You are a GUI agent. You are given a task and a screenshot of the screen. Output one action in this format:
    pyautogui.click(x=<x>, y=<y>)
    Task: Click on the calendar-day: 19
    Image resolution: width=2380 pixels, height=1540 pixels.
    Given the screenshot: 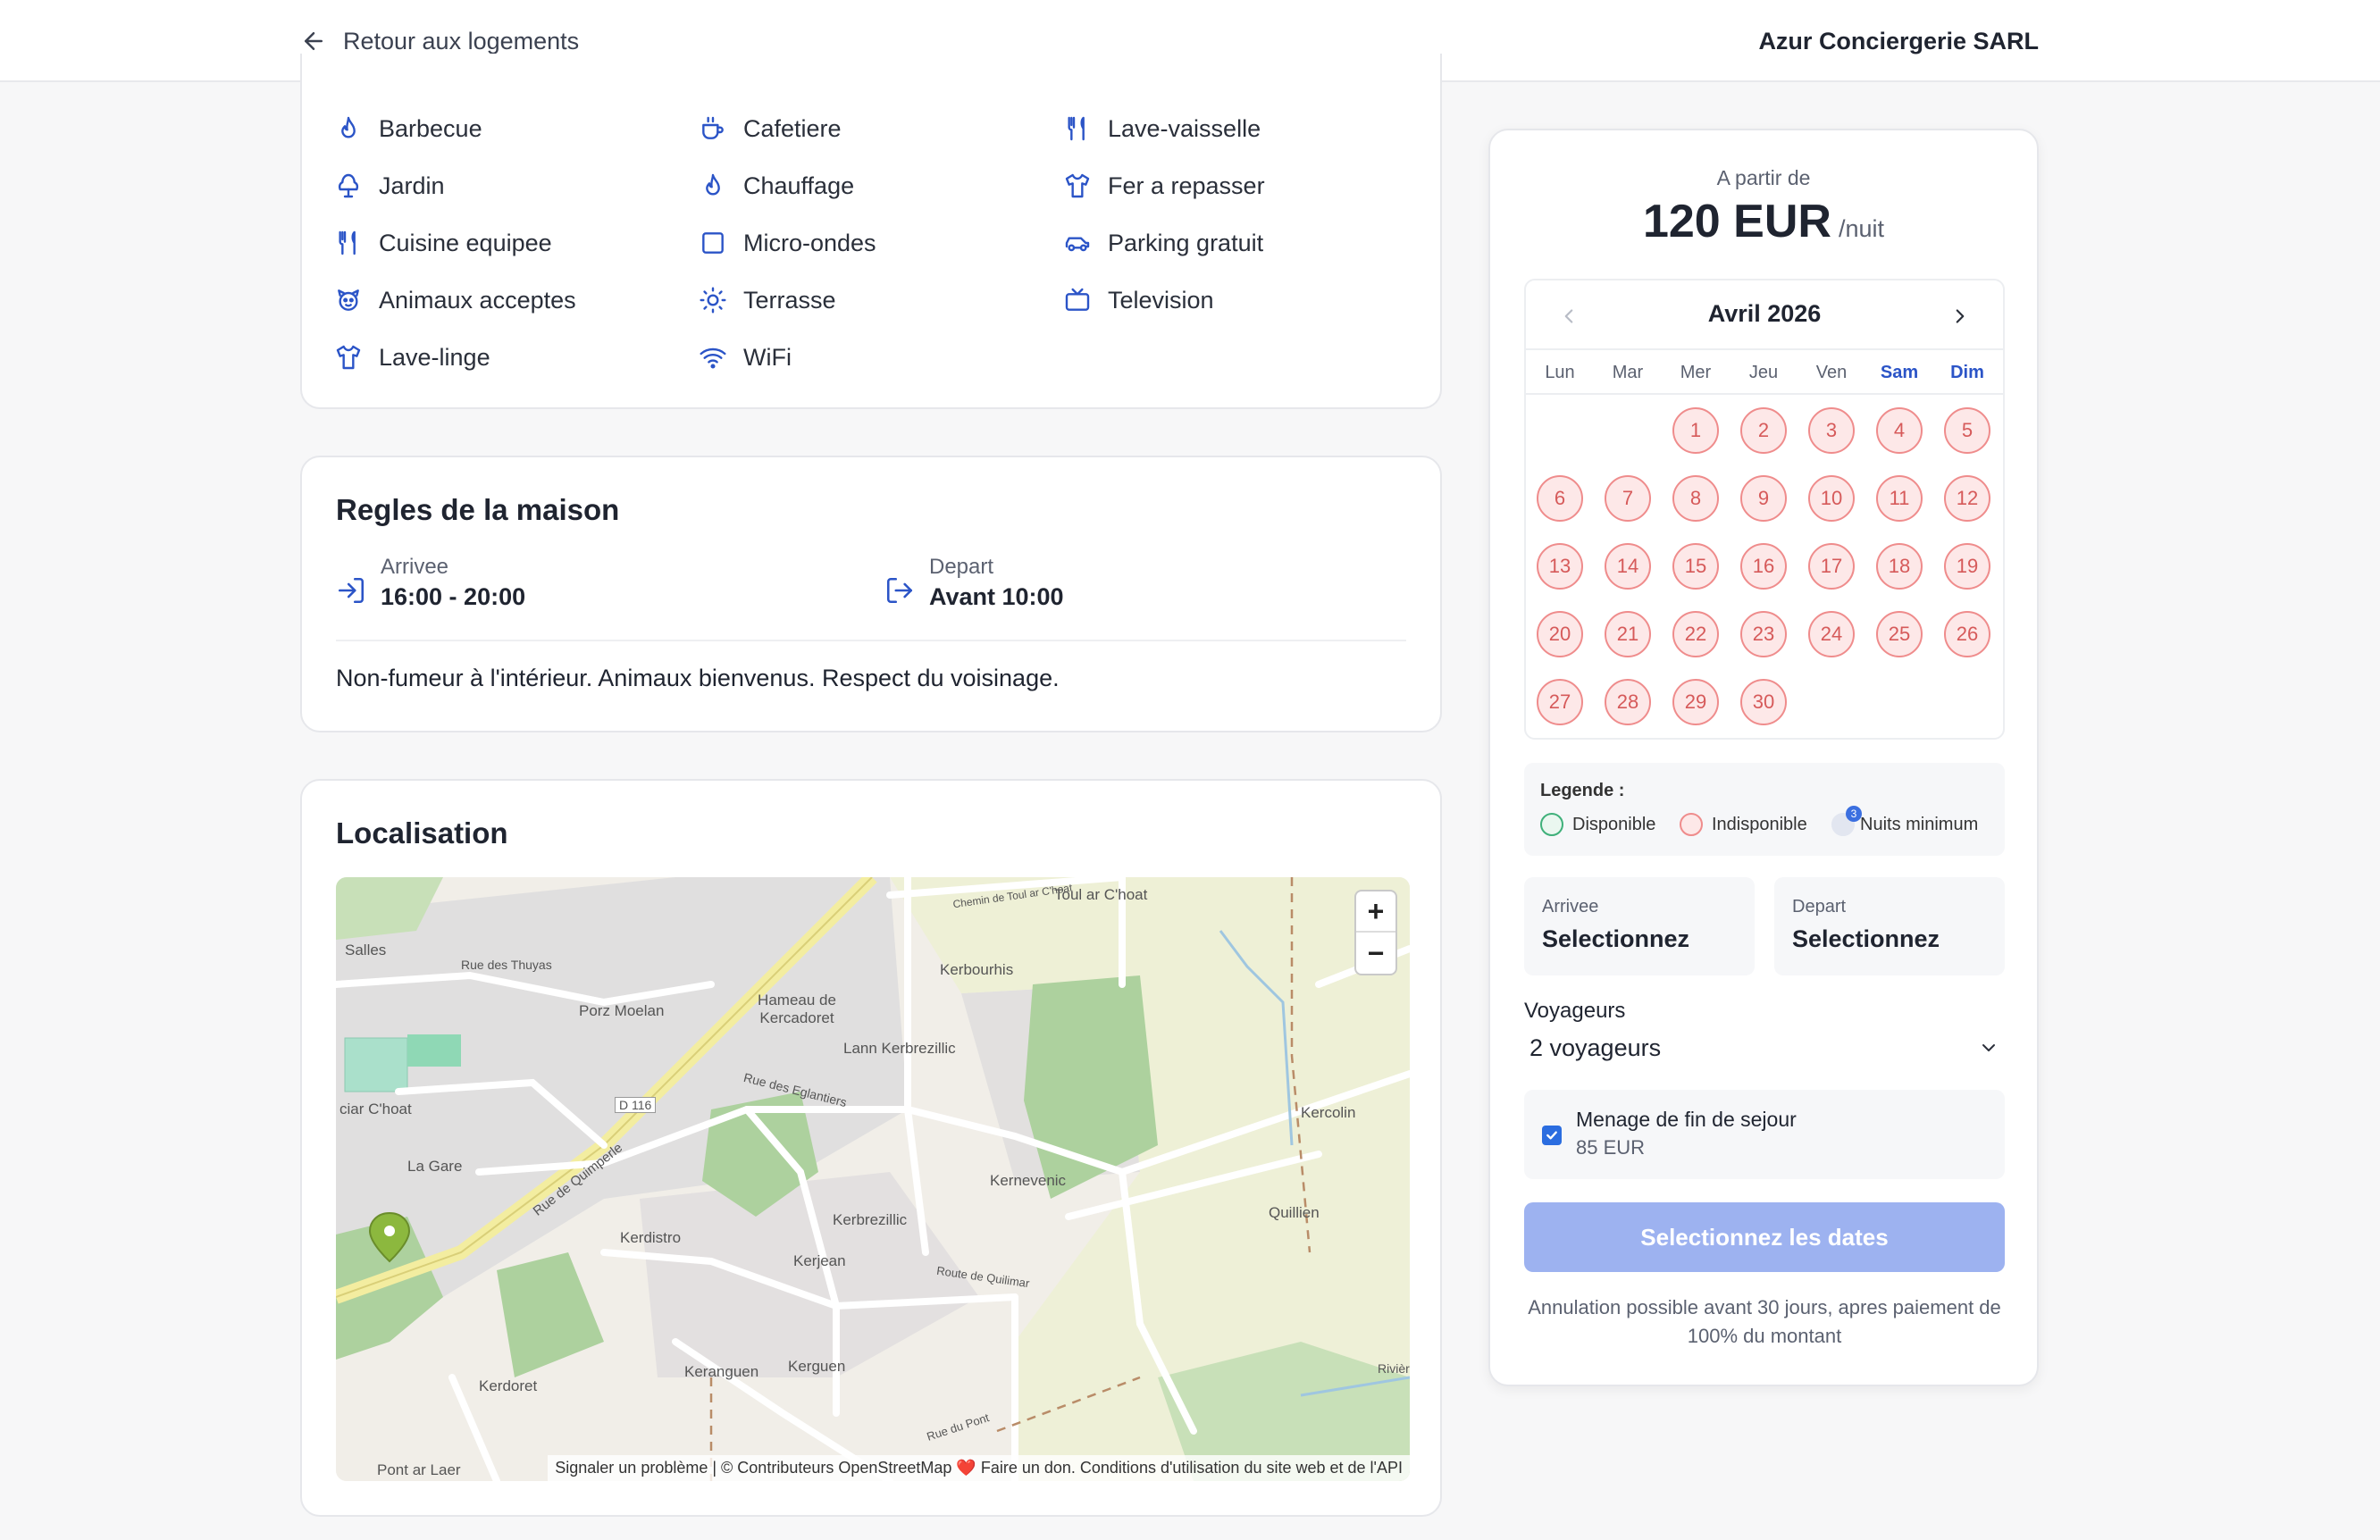 What is the action you would take?
    pyautogui.click(x=1967, y=566)
    